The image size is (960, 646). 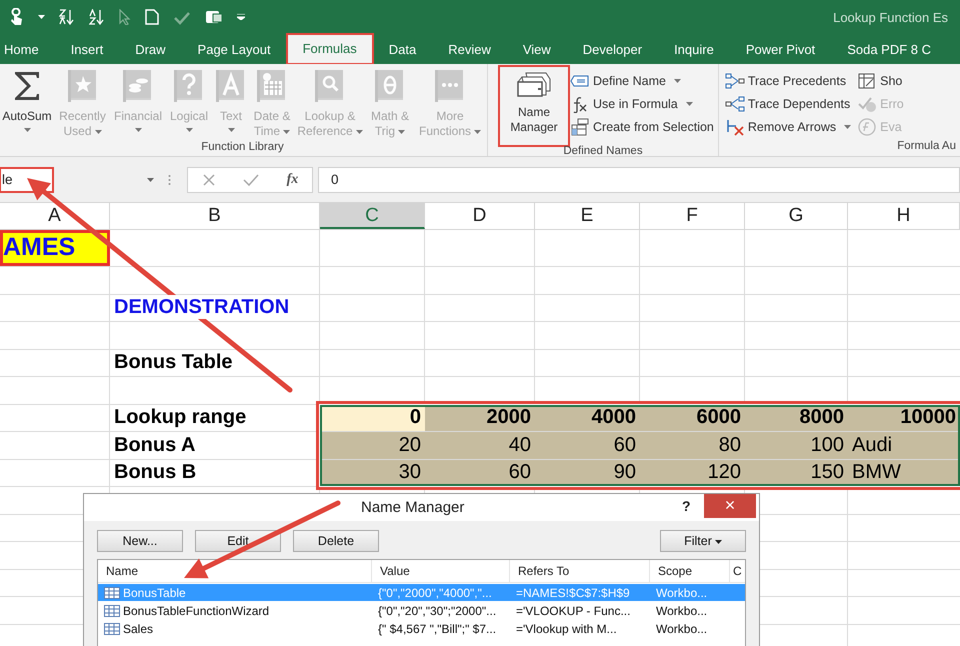 I want to click on column-header: A, so click(x=55, y=216).